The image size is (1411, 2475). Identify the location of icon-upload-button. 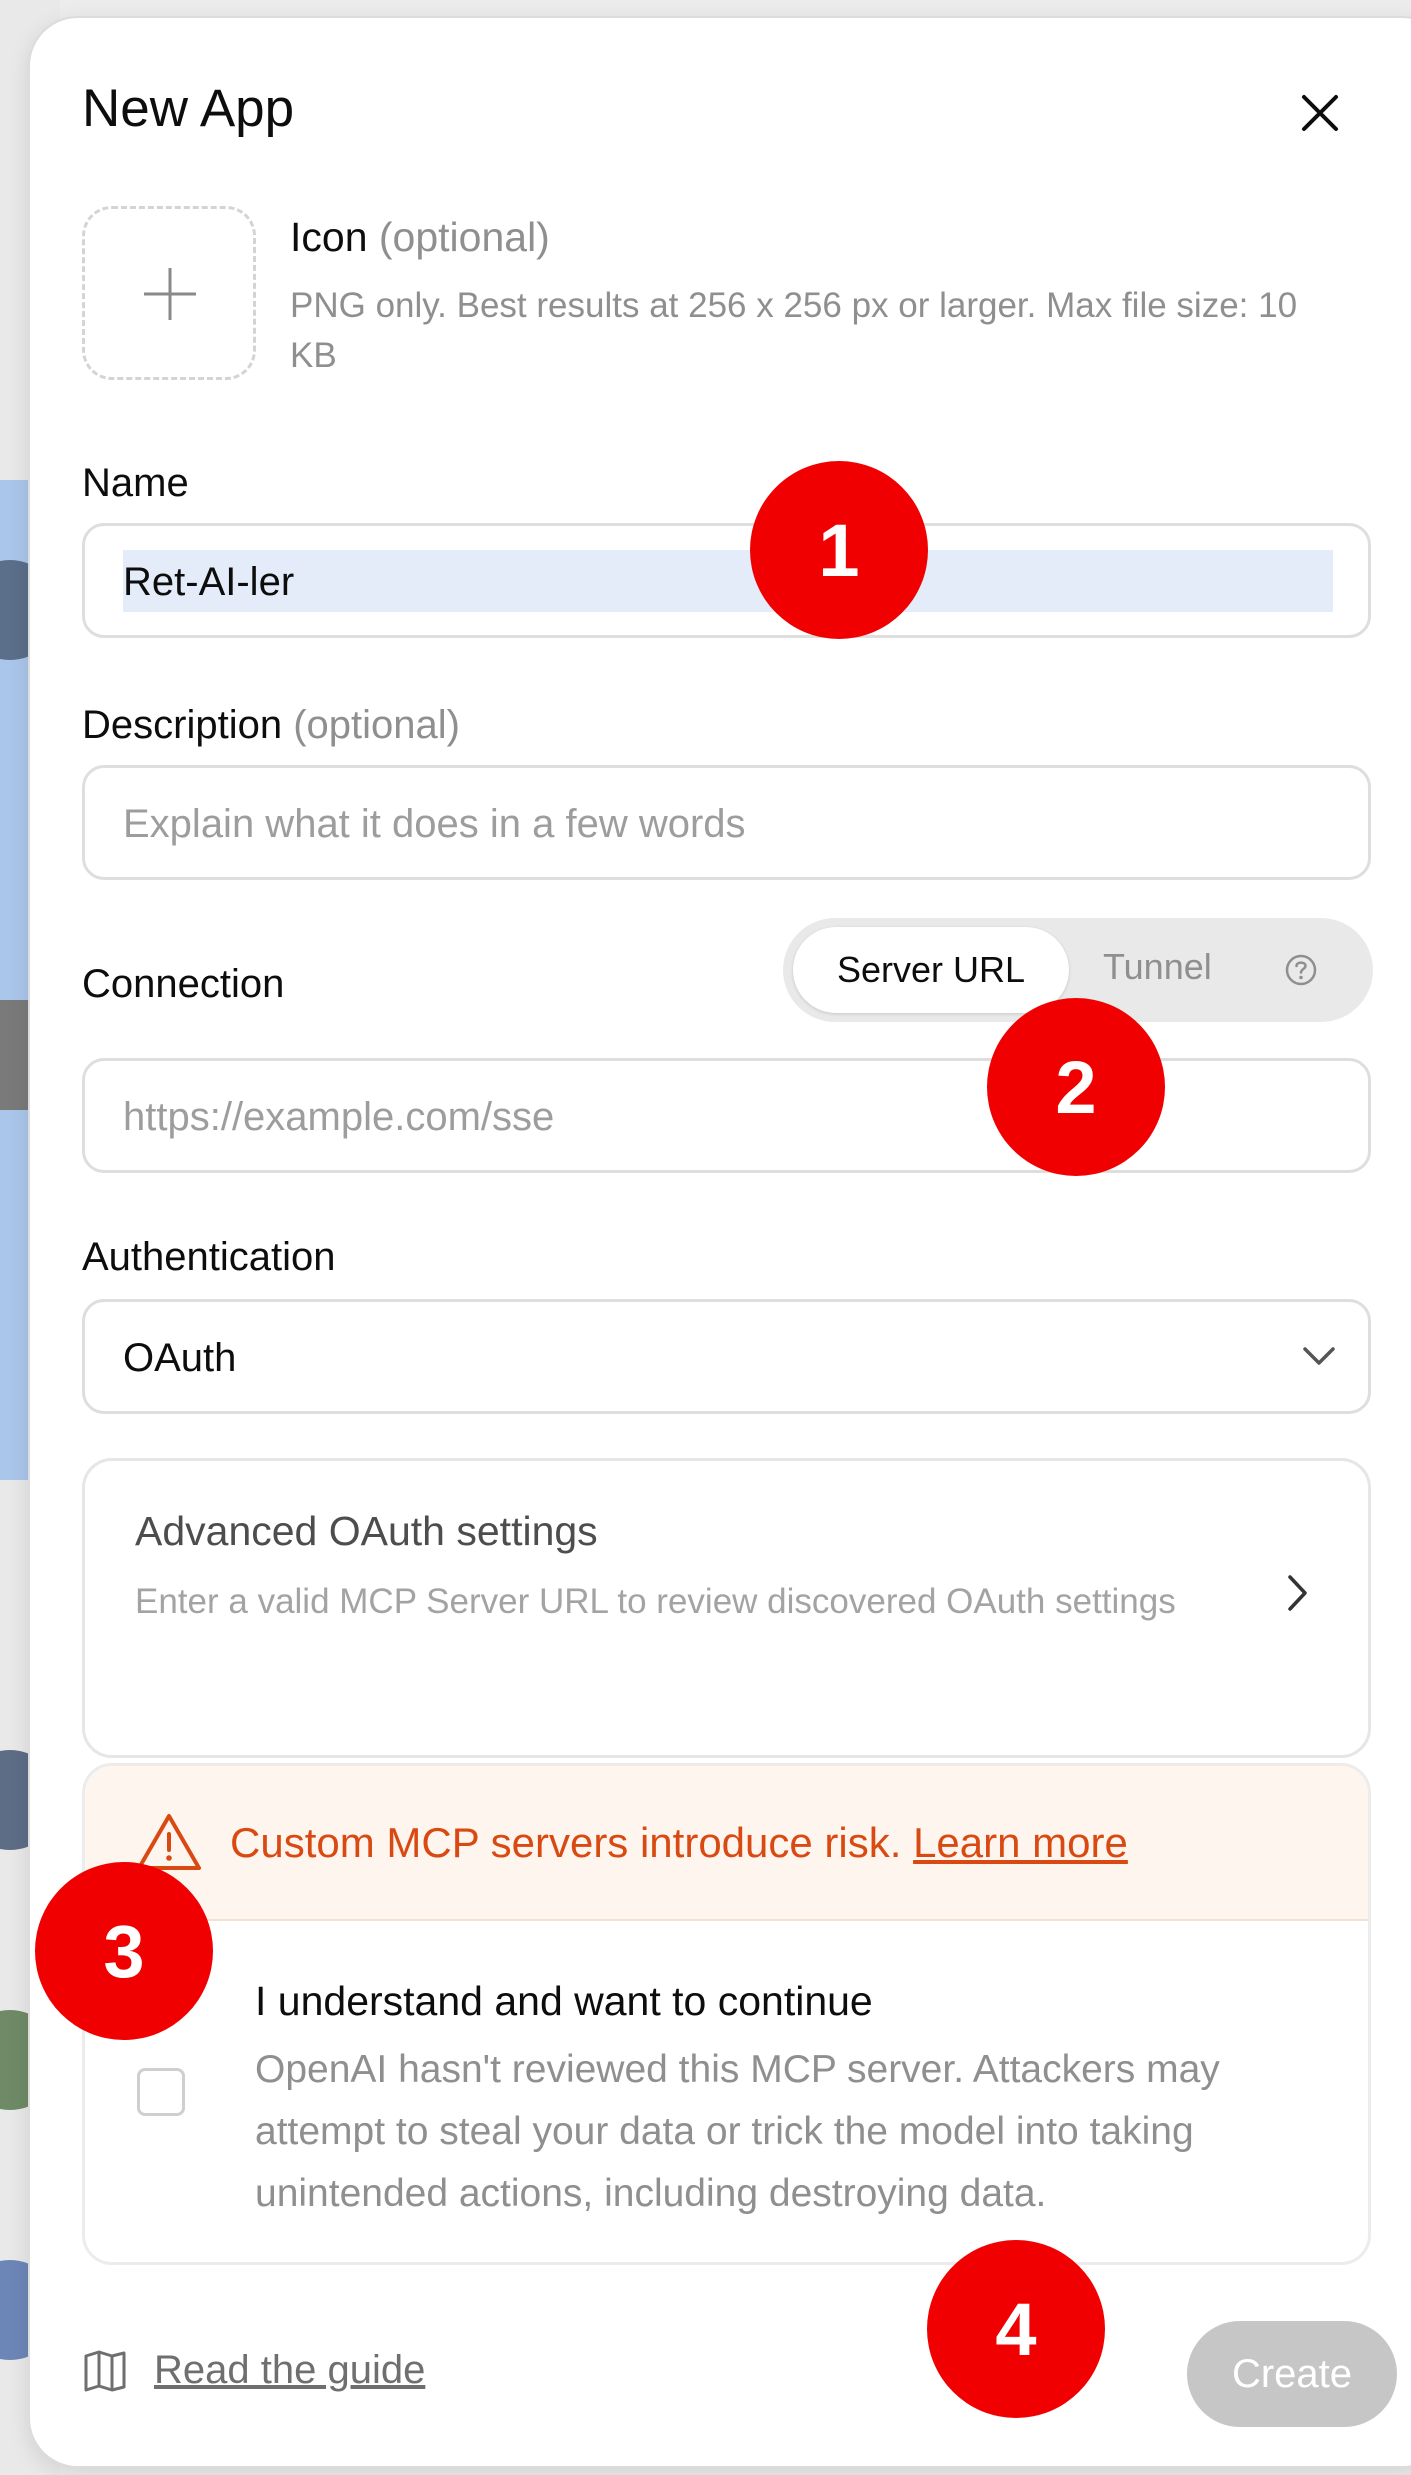
(169, 293).